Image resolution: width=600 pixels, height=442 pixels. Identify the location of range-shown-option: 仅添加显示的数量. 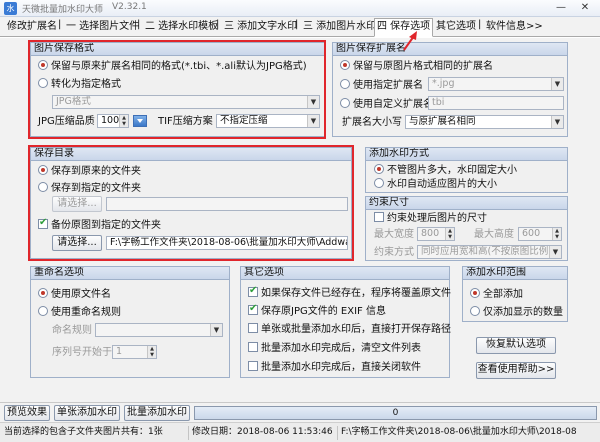
(516, 312).